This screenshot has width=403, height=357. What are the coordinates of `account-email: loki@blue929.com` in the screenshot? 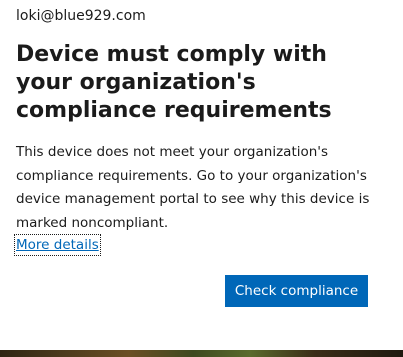 It's located at (81, 16).